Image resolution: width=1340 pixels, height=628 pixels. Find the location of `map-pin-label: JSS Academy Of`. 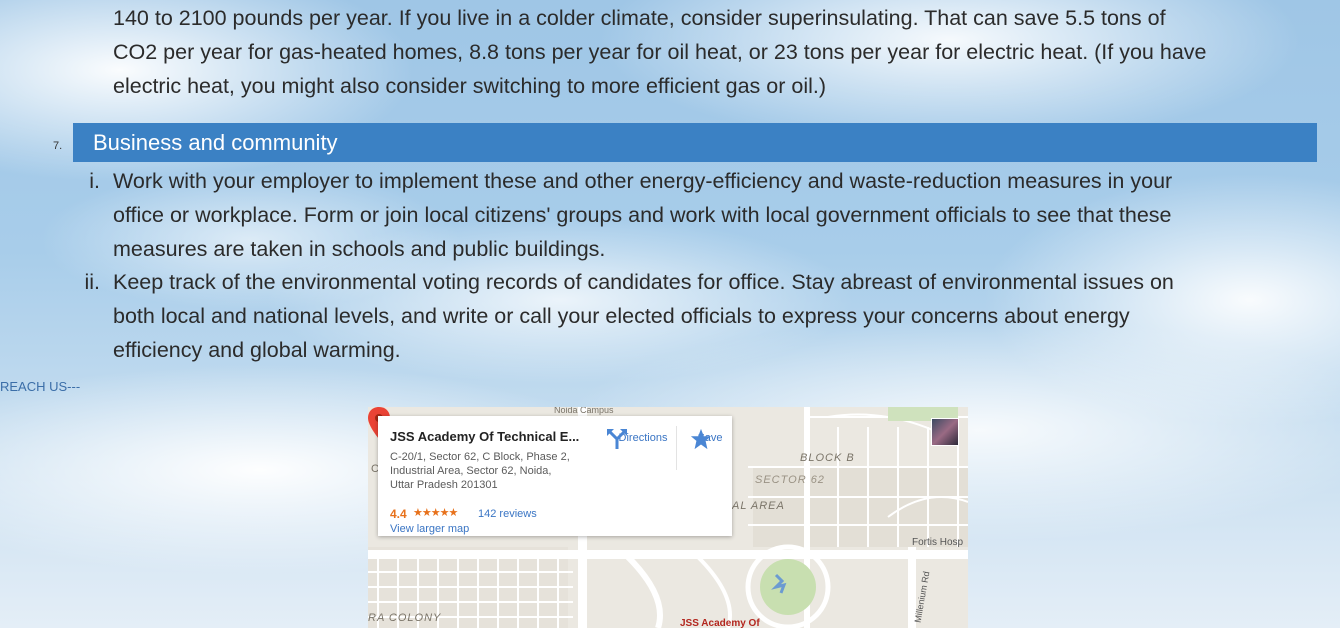

map-pin-label: JSS Academy Of is located at coordinates (720, 623).